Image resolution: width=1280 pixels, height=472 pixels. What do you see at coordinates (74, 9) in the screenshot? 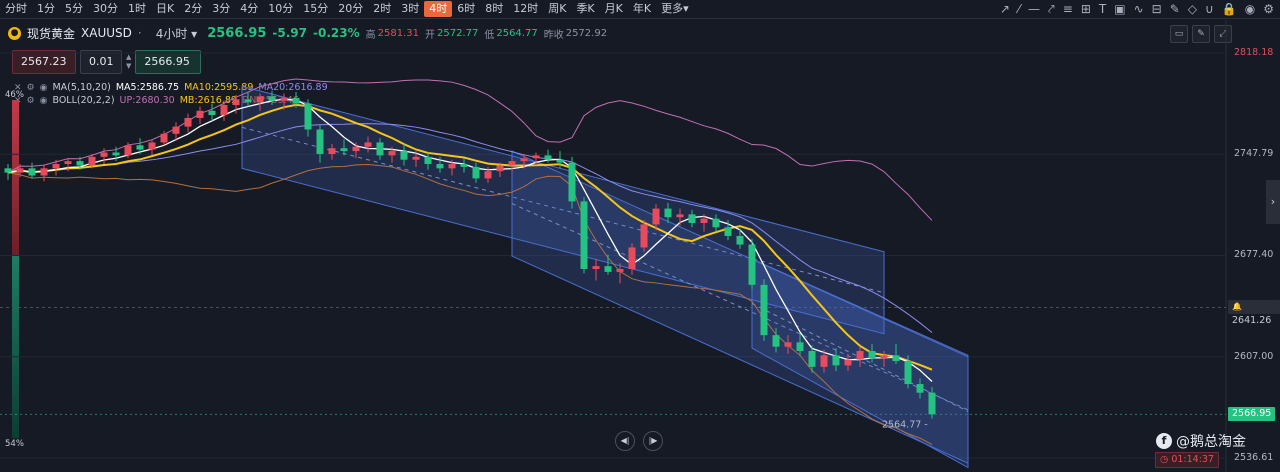
I see `timeframe-2: 5分` at bounding box center [74, 9].